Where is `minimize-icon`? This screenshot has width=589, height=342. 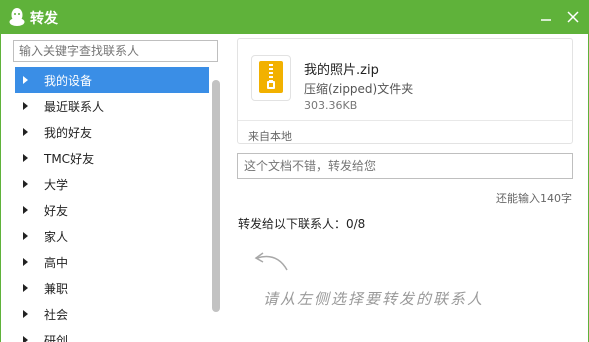
minimize-icon is located at coordinates (546, 20).